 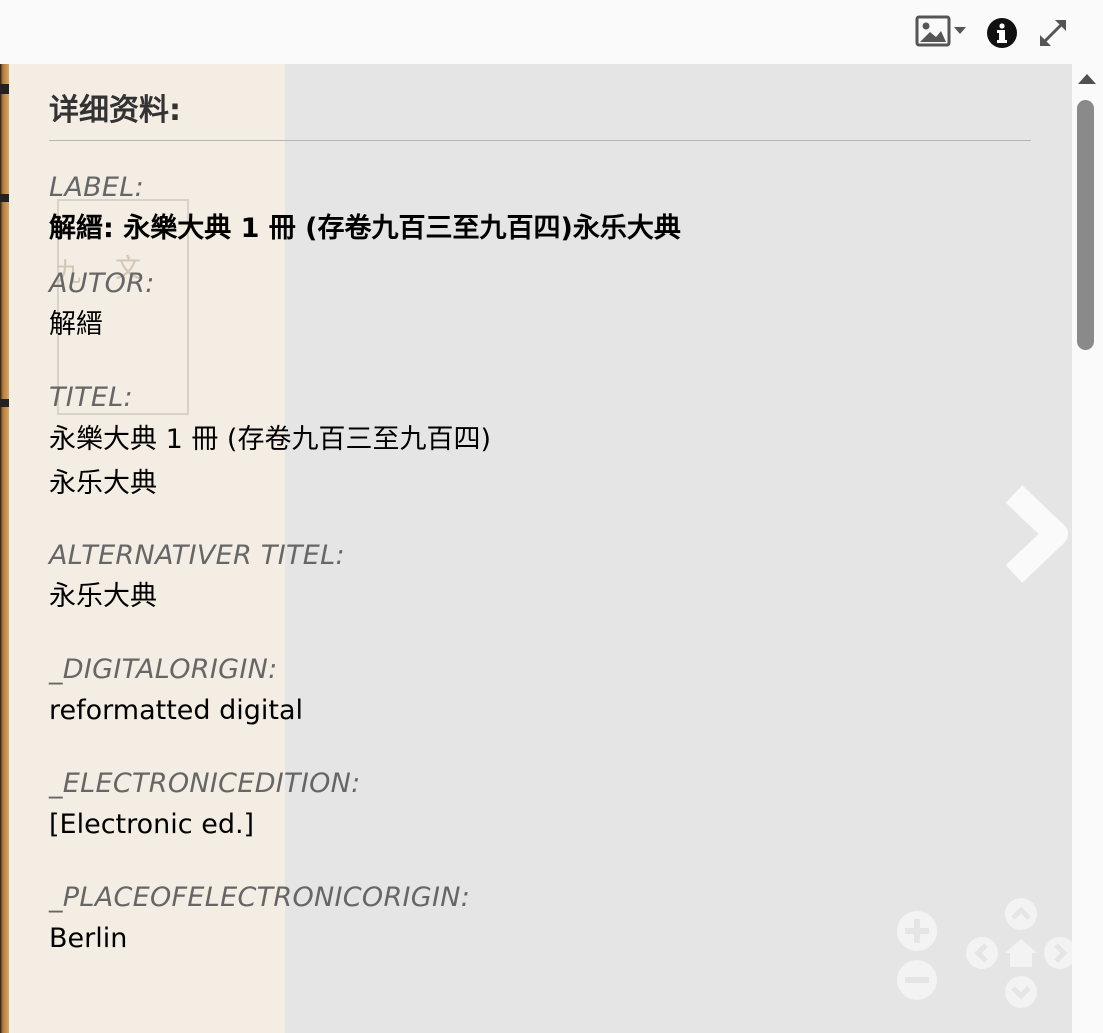 What do you see at coordinates (205, 783) in the screenshot?
I see `field-name: _ELECTRONICEDITION:` at bounding box center [205, 783].